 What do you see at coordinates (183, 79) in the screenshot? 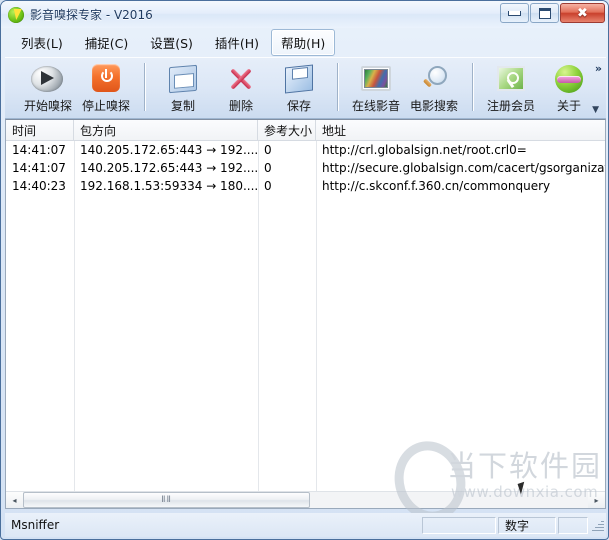
I see `copy-icon` at bounding box center [183, 79].